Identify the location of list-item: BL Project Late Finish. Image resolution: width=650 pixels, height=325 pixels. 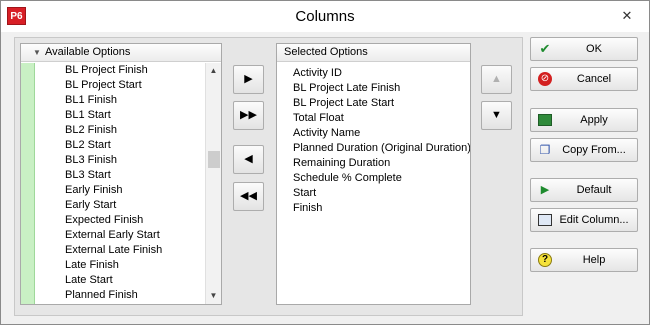
(373, 88).